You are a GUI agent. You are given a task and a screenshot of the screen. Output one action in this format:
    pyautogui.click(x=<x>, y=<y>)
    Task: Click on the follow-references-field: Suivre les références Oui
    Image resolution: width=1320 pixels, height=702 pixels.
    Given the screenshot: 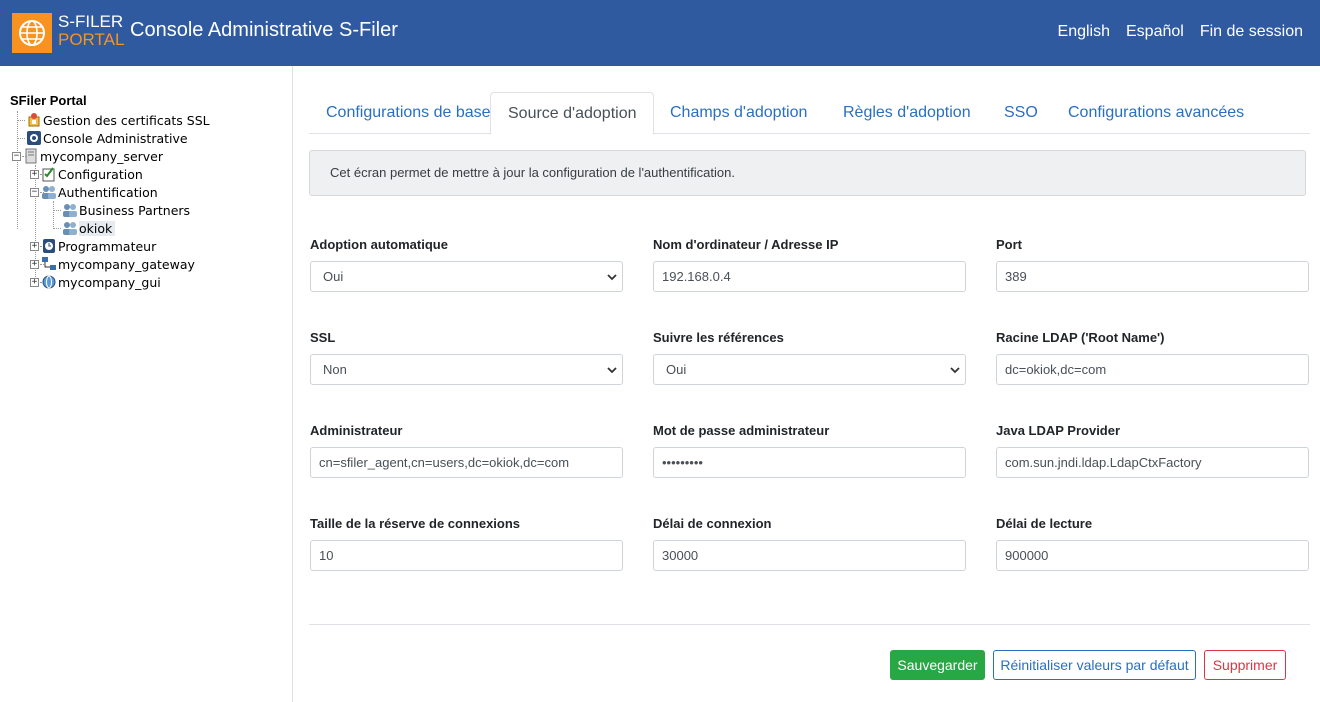 What is the action you would take?
    pyautogui.click(x=809, y=357)
    